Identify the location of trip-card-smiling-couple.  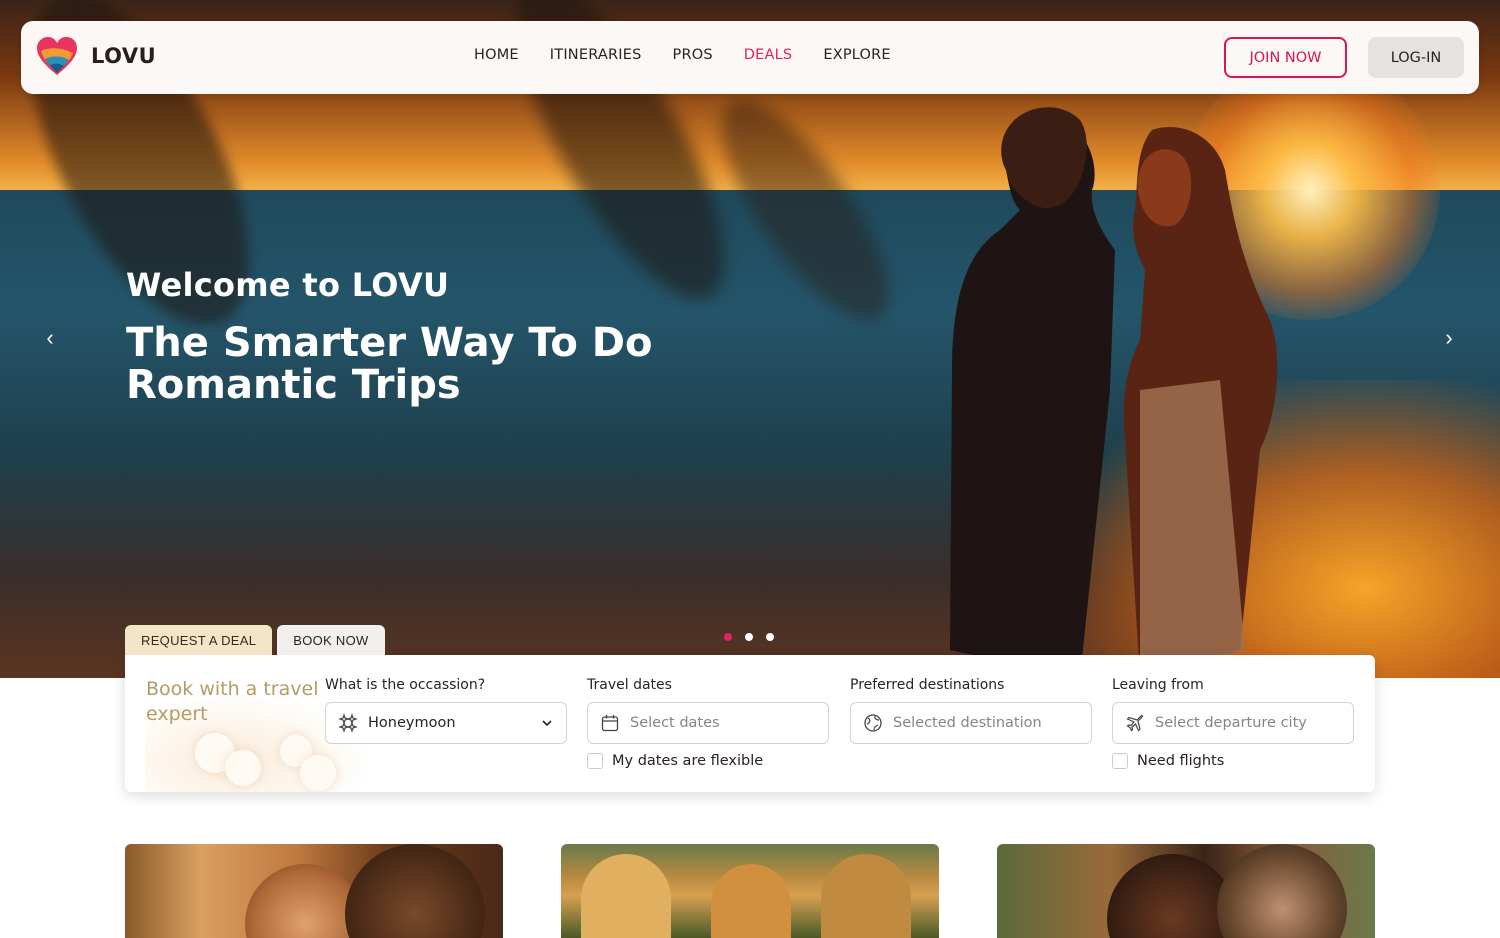
(1186, 891).